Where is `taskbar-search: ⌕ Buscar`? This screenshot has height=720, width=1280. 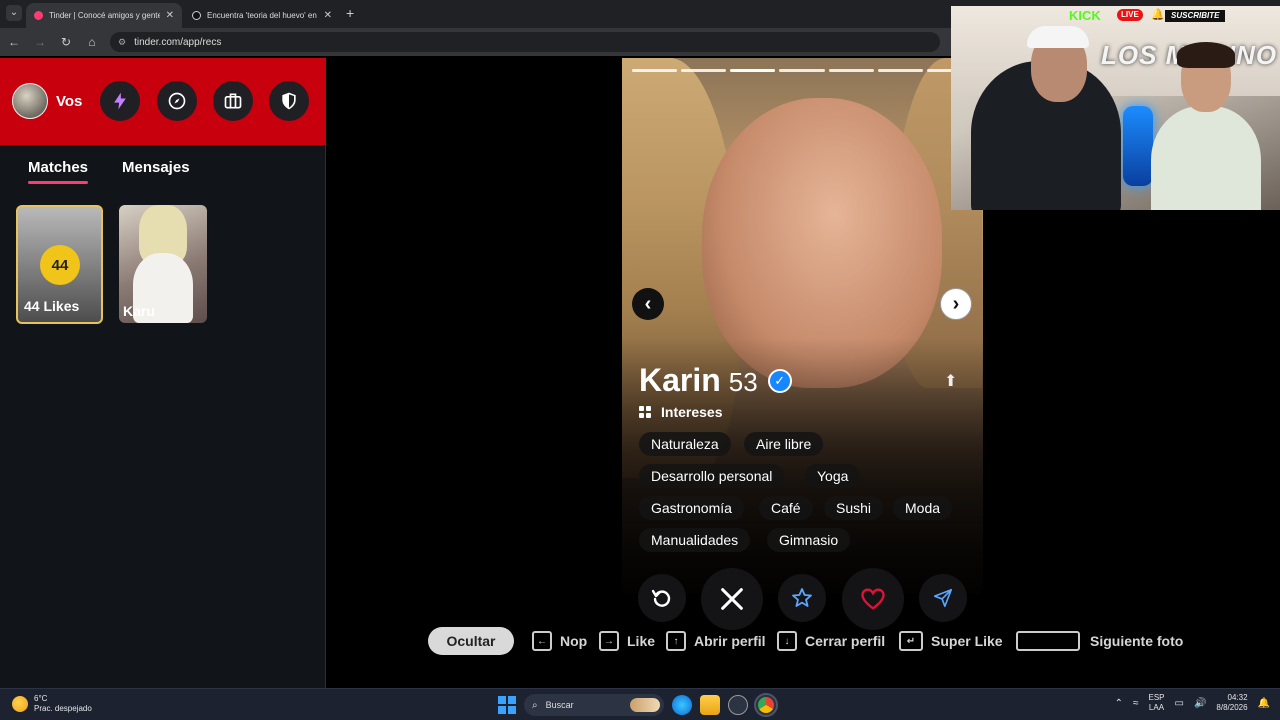
taskbar-search: ⌕ Buscar is located at coordinates (594, 705).